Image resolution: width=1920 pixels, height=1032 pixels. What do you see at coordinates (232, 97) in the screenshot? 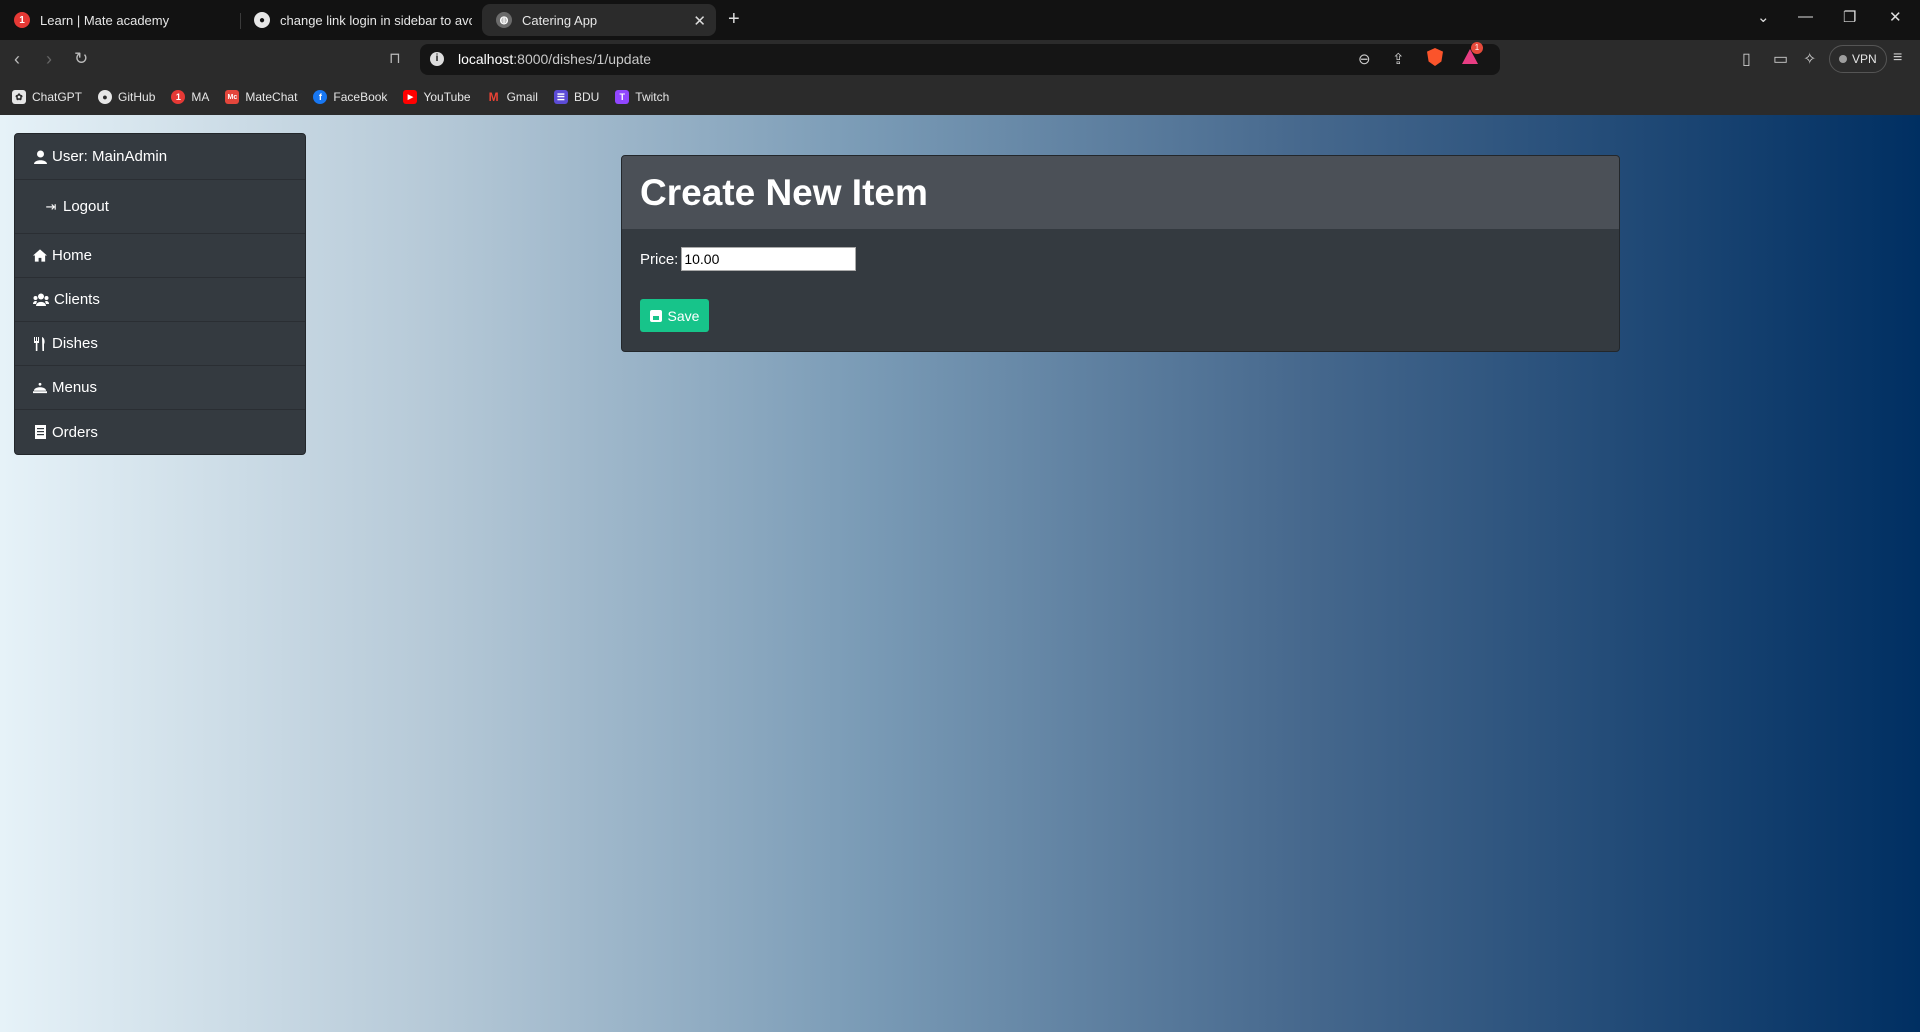
I see `matechat-icon: Mc` at bounding box center [232, 97].